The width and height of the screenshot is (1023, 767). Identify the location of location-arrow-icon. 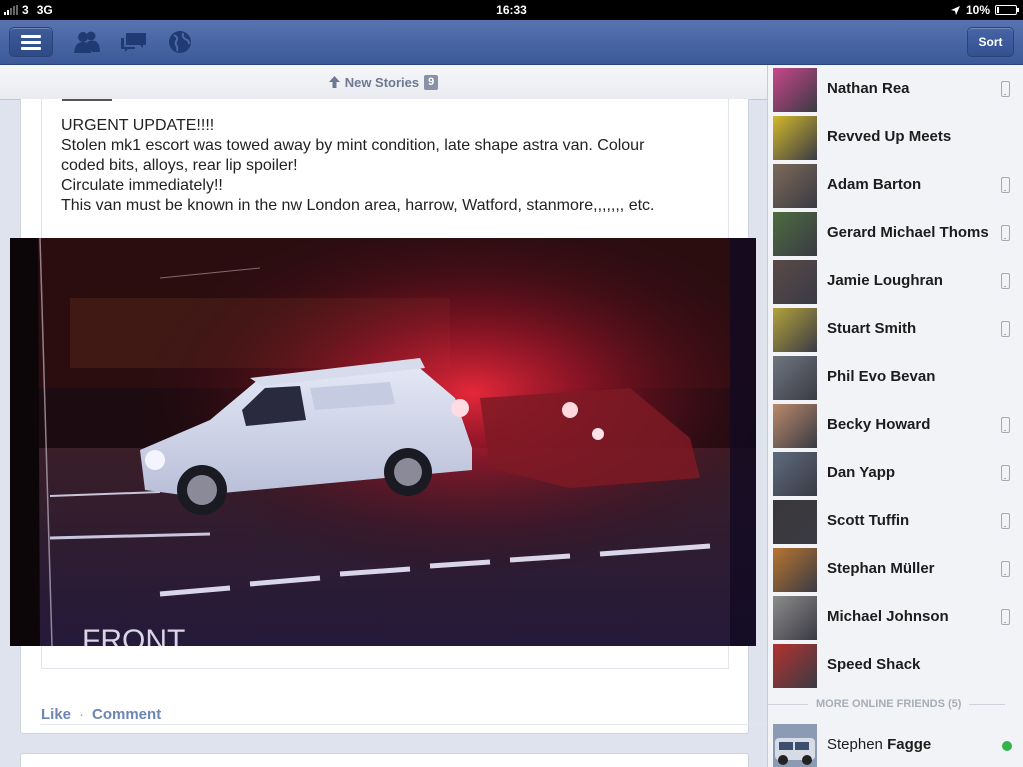
(955, 10).